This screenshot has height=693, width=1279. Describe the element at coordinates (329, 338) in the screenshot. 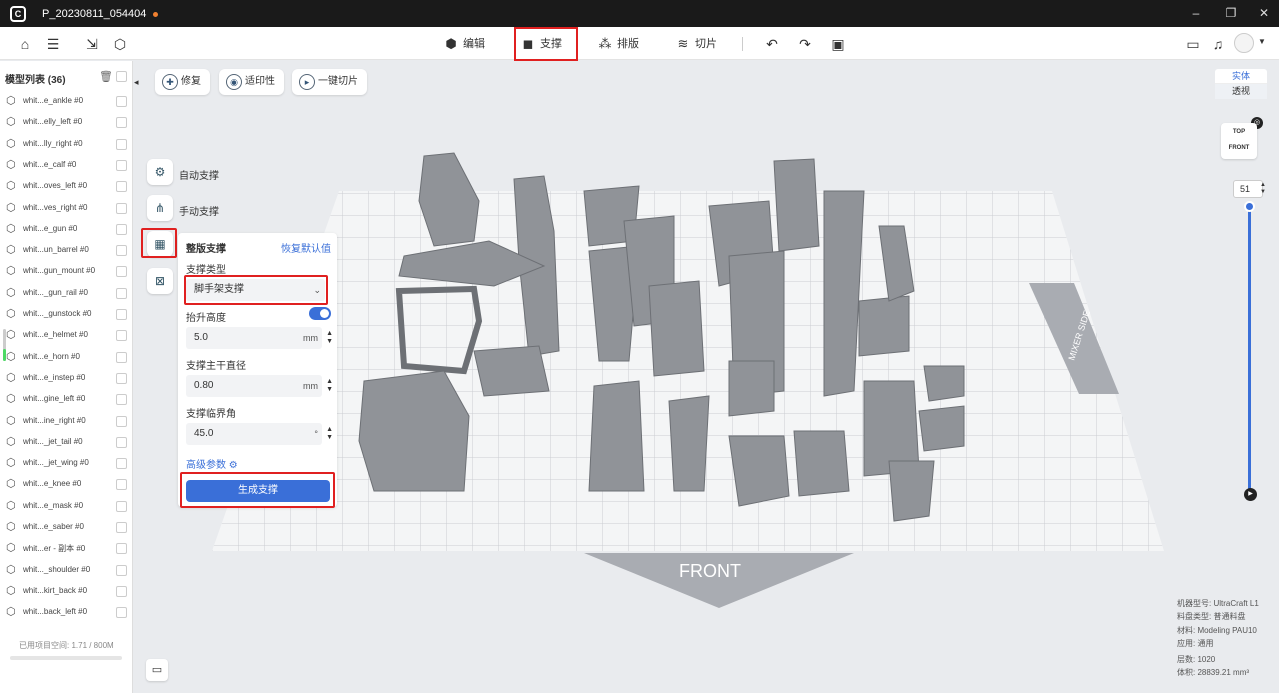

I see `lift-height-stepper: ▲ ▼` at that location.